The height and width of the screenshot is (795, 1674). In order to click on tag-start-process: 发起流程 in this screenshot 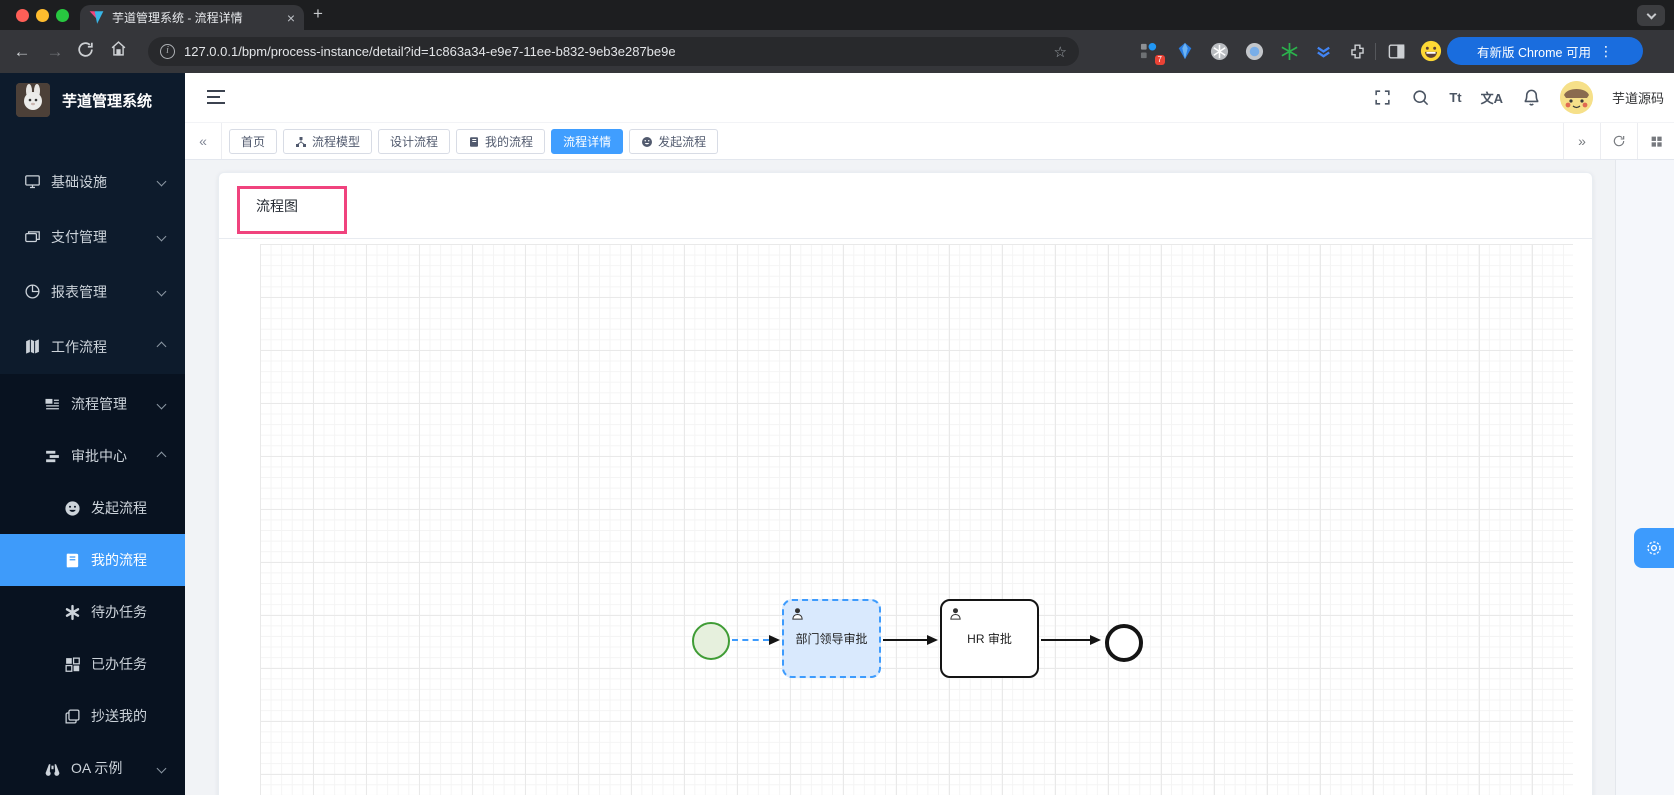, I will do `click(674, 141)`.